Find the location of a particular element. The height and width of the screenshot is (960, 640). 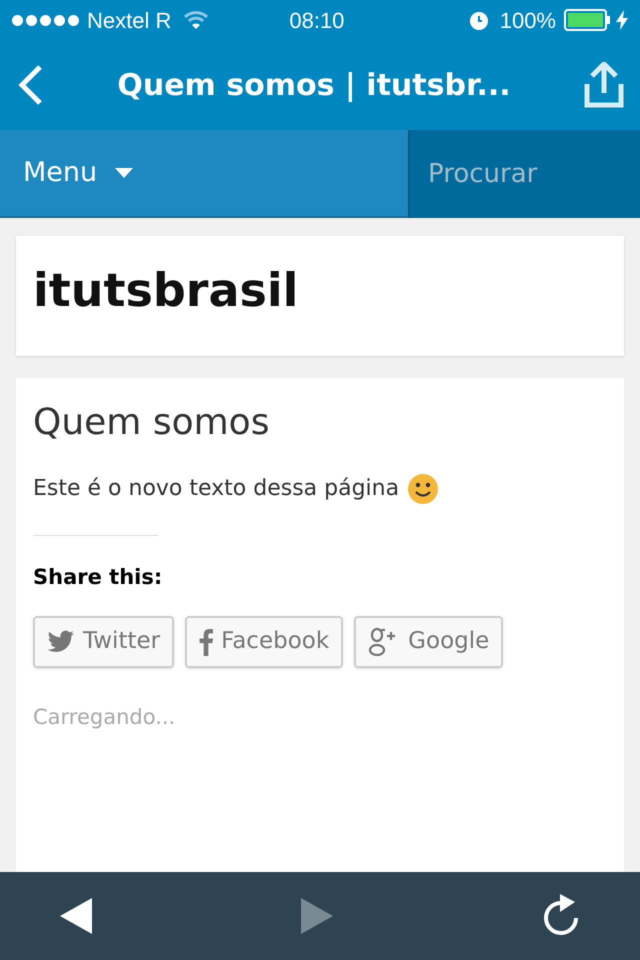

back-triangle-icon is located at coordinates (76, 916).